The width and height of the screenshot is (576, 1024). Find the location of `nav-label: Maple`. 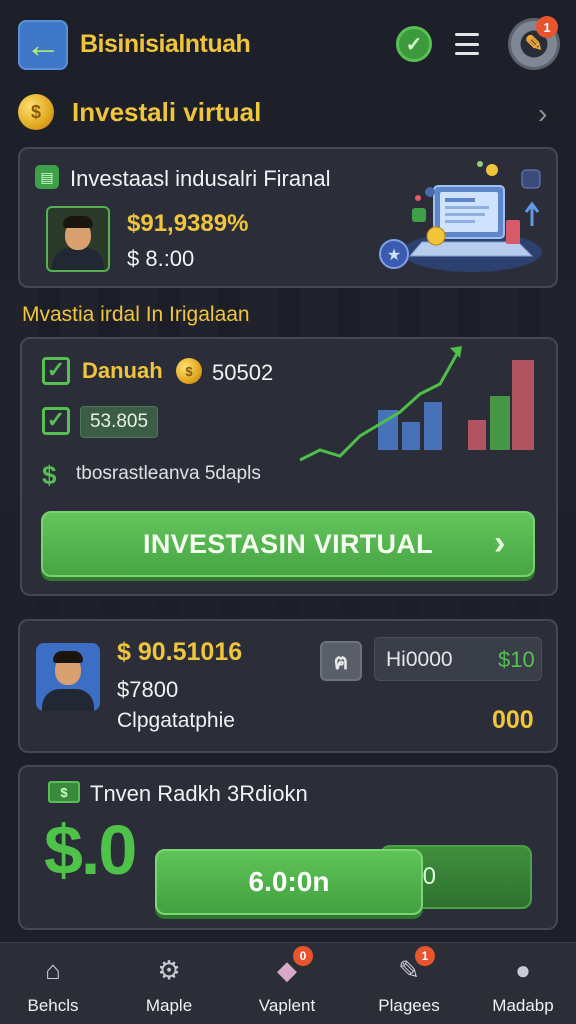

nav-label: Maple is located at coordinates (169, 1005).